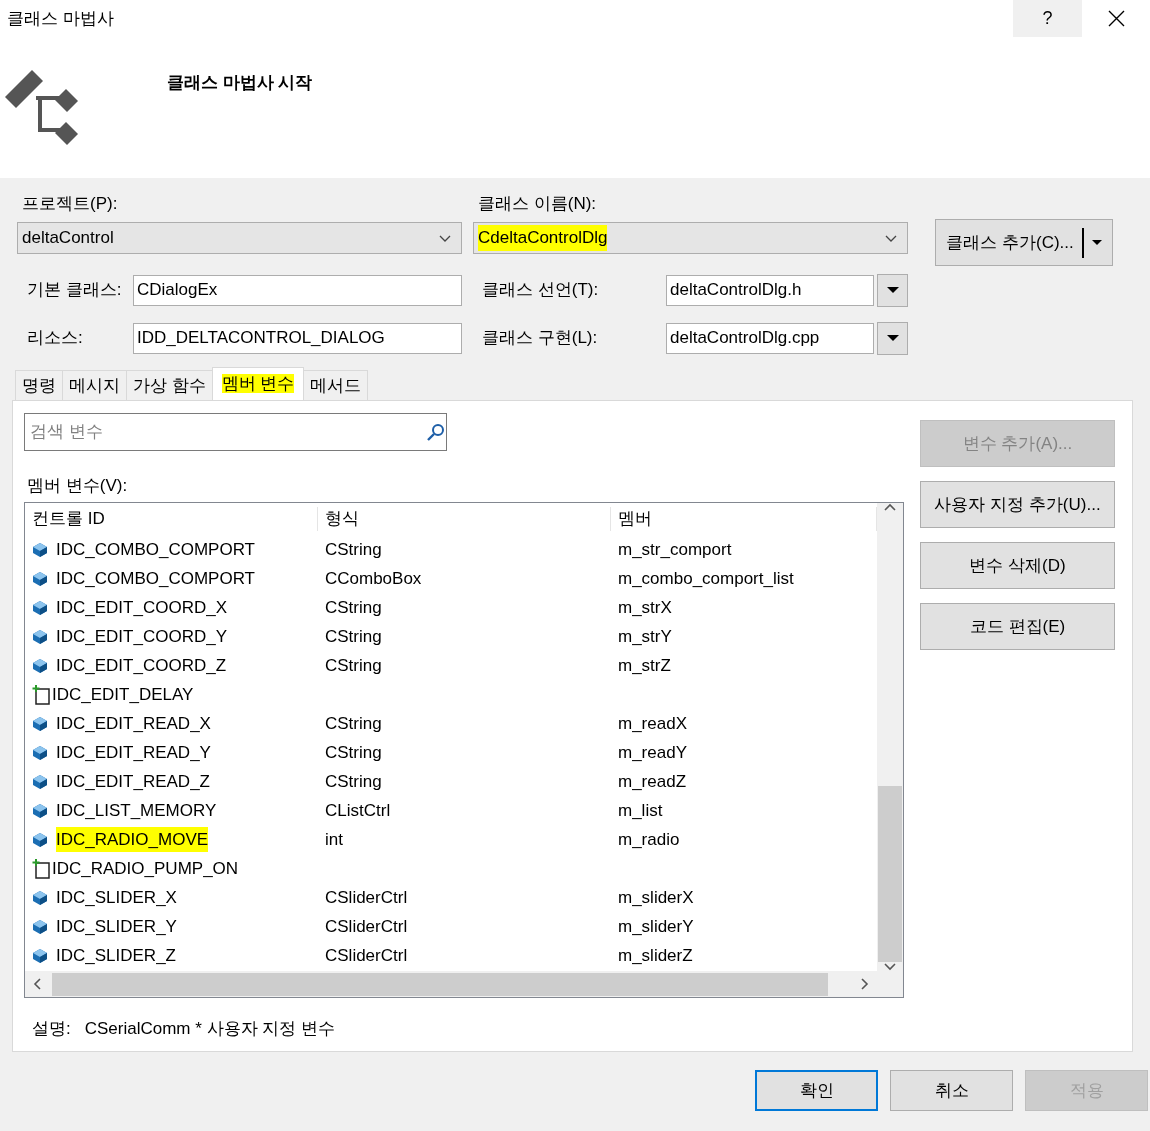 The height and width of the screenshot is (1131, 1150). Describe the element at coordinates (171, 519) in the screenshot. I see `column-header: 컨트롤 ID` at that location.